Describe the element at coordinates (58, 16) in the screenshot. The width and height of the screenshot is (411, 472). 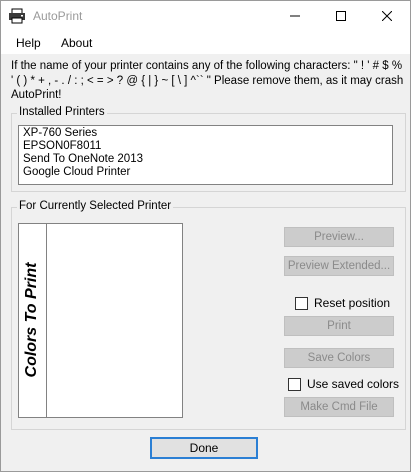
I see `window-title: AutoPrint` at that location.